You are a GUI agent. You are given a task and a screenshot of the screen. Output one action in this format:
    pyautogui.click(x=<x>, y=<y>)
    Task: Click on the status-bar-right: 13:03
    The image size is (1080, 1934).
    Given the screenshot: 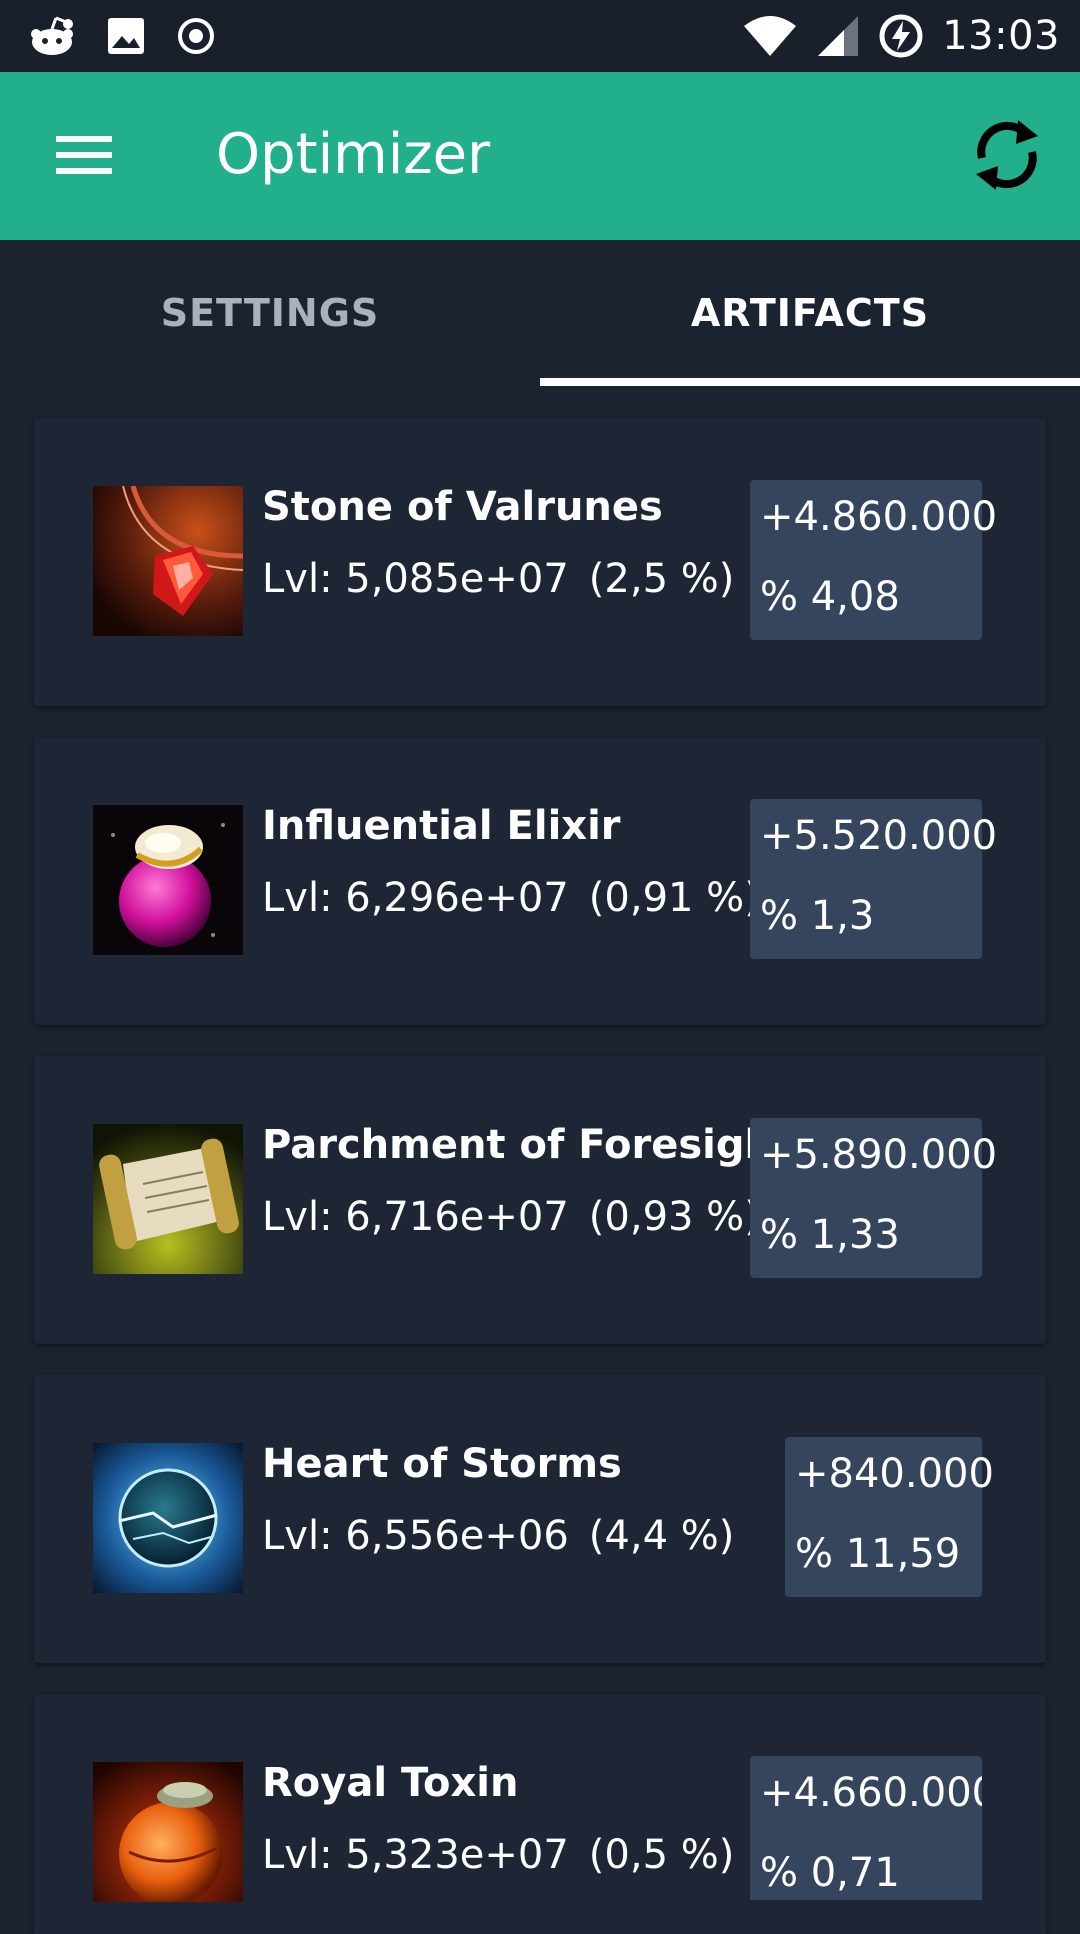 What is the action you would take?
    pyautogui.click(x=901, y=36)
    